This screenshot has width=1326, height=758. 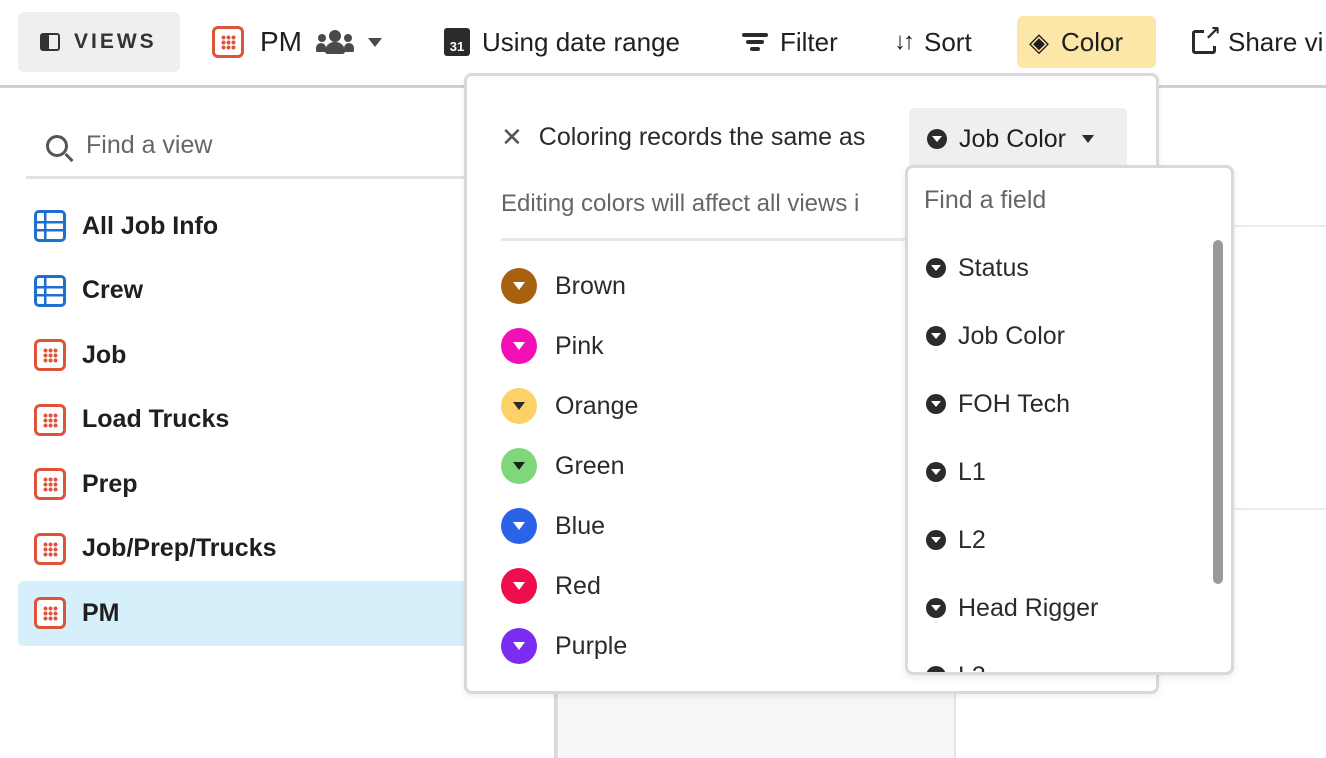 What do you see at coordinates (809, 41) in the screenshot?
I see `filter-label: Filter` at bounding box center [809, 41].